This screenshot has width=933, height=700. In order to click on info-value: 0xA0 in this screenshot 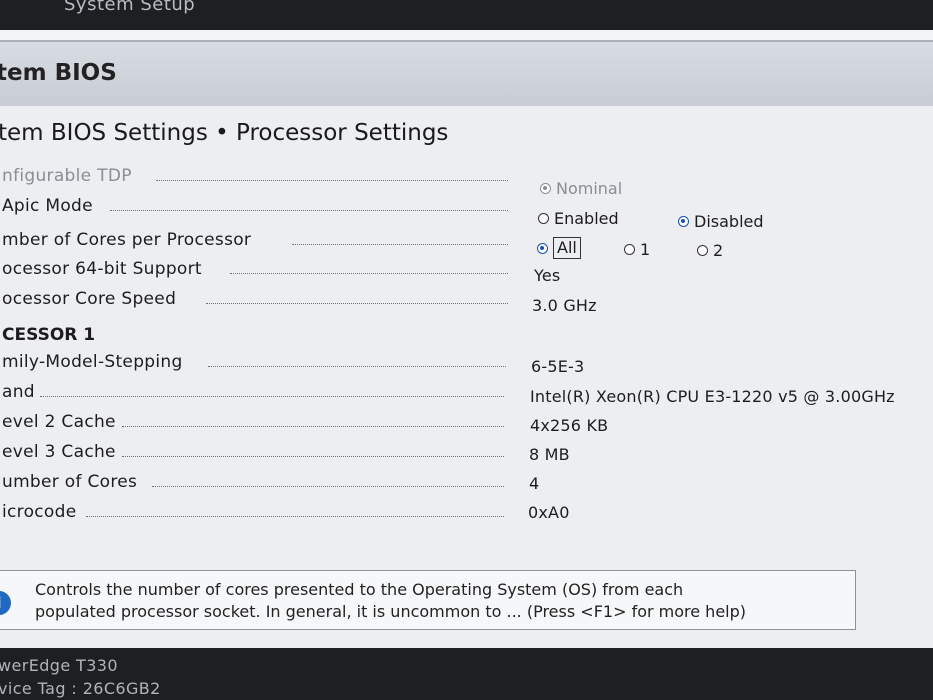, I will do `click(549, 512)`.